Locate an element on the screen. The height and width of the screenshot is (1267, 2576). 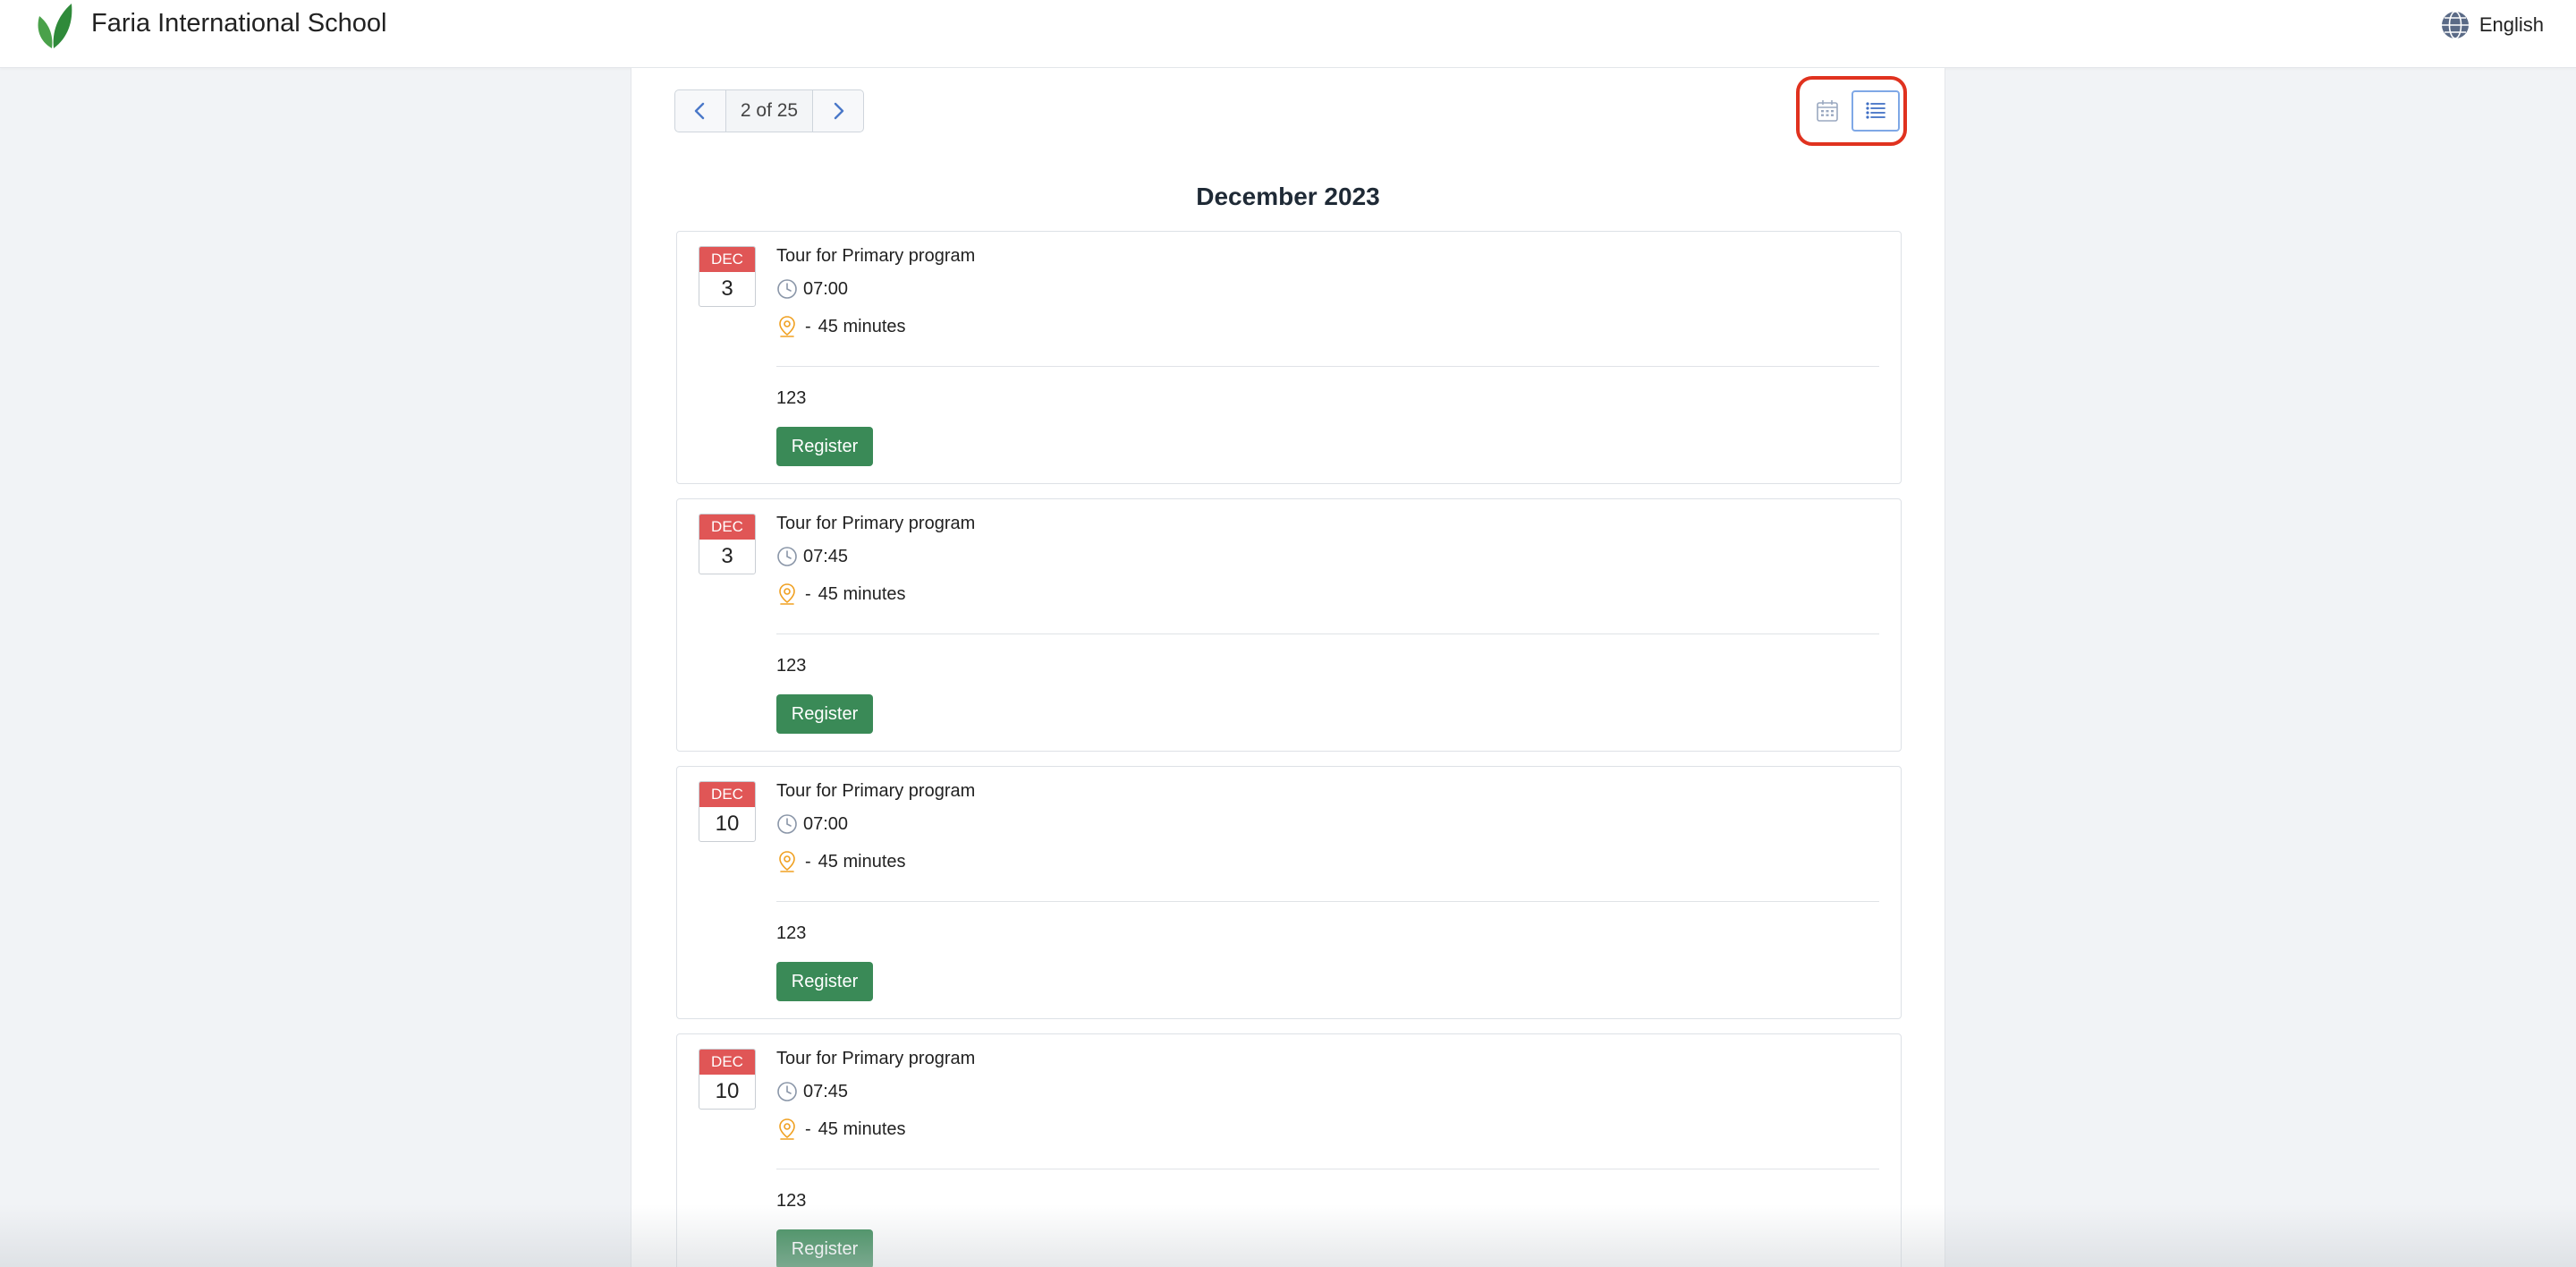
language-label: English is located at coordinates (2511, 25).